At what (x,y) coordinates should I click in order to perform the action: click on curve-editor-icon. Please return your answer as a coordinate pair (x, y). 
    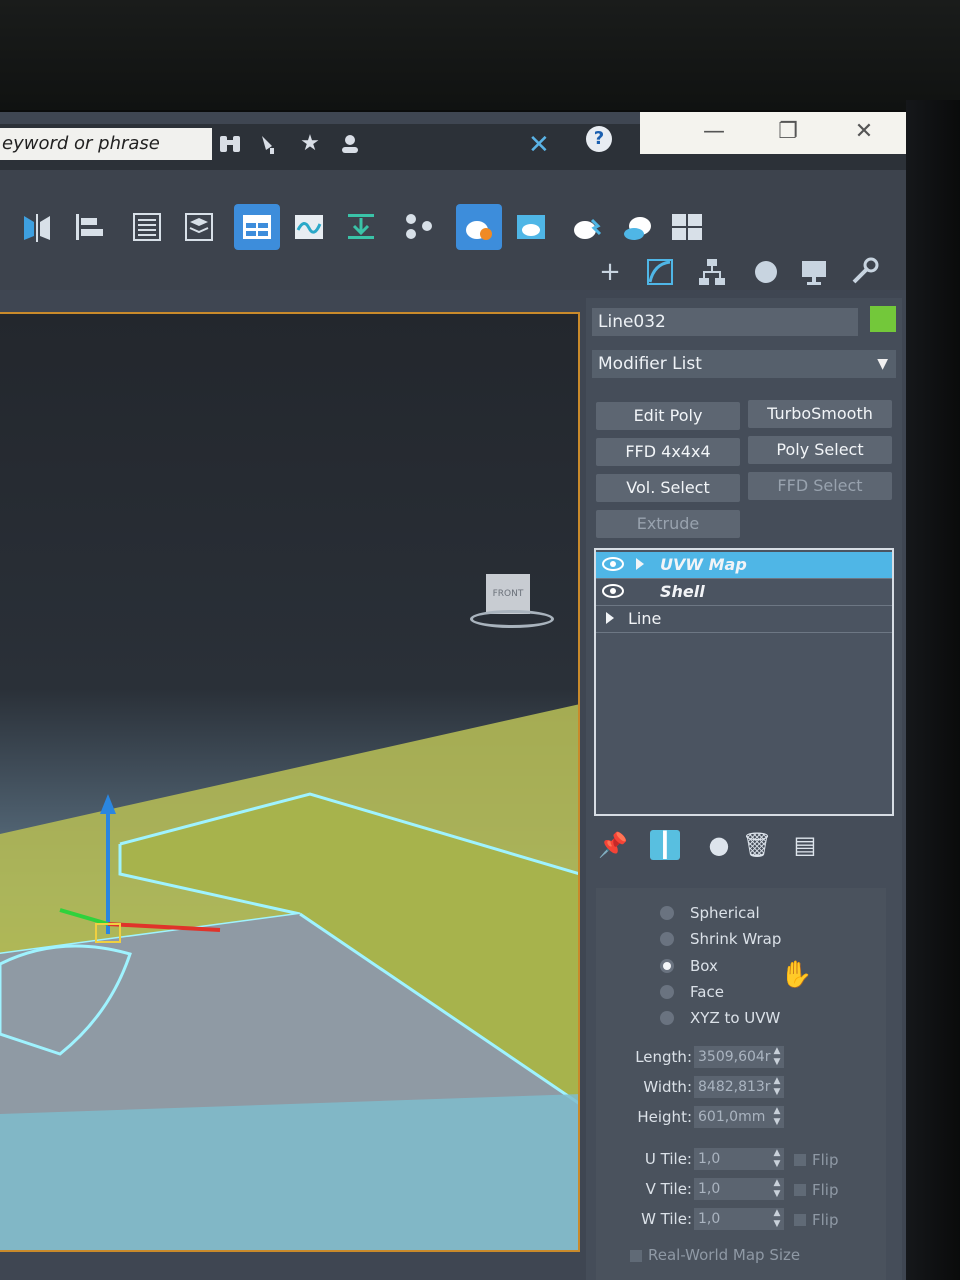
    Looking at the image, I should click on (309, 227).